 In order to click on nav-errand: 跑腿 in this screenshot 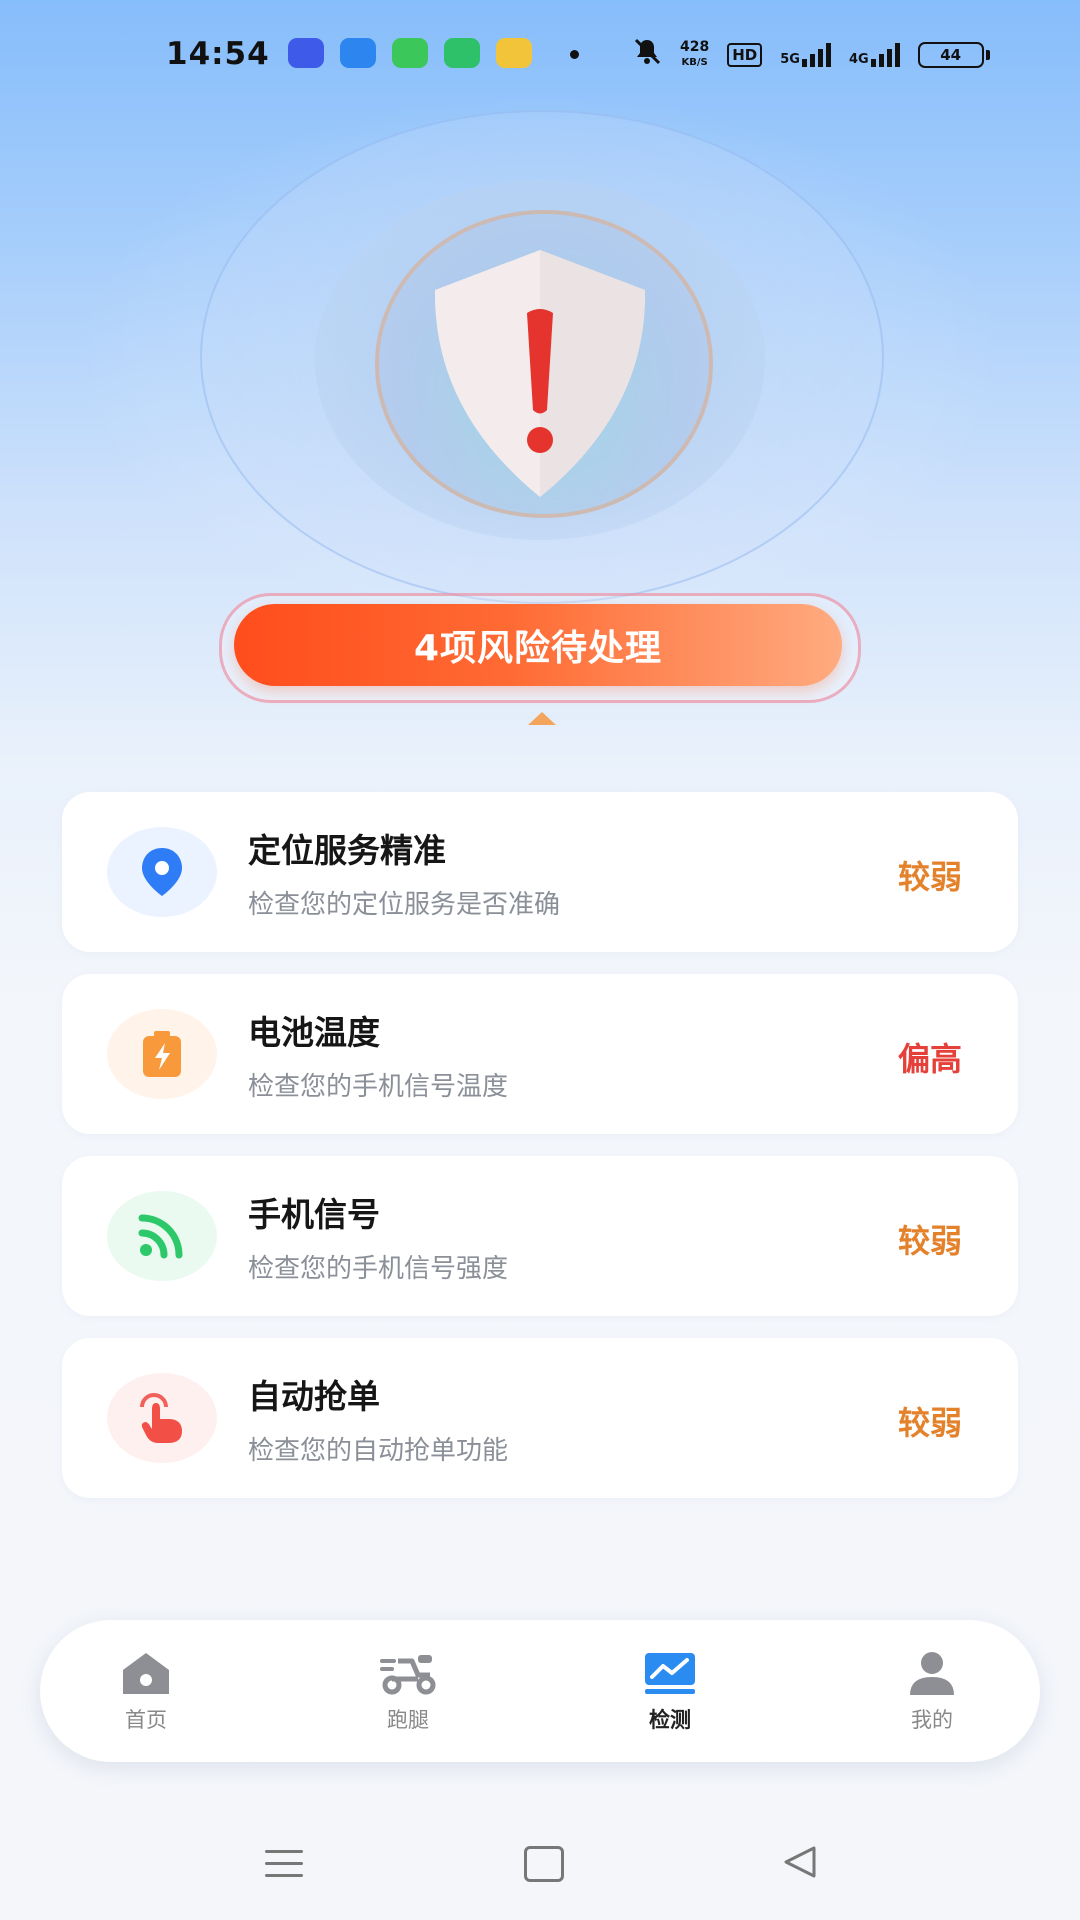, I will do `click(408, 1691)`.